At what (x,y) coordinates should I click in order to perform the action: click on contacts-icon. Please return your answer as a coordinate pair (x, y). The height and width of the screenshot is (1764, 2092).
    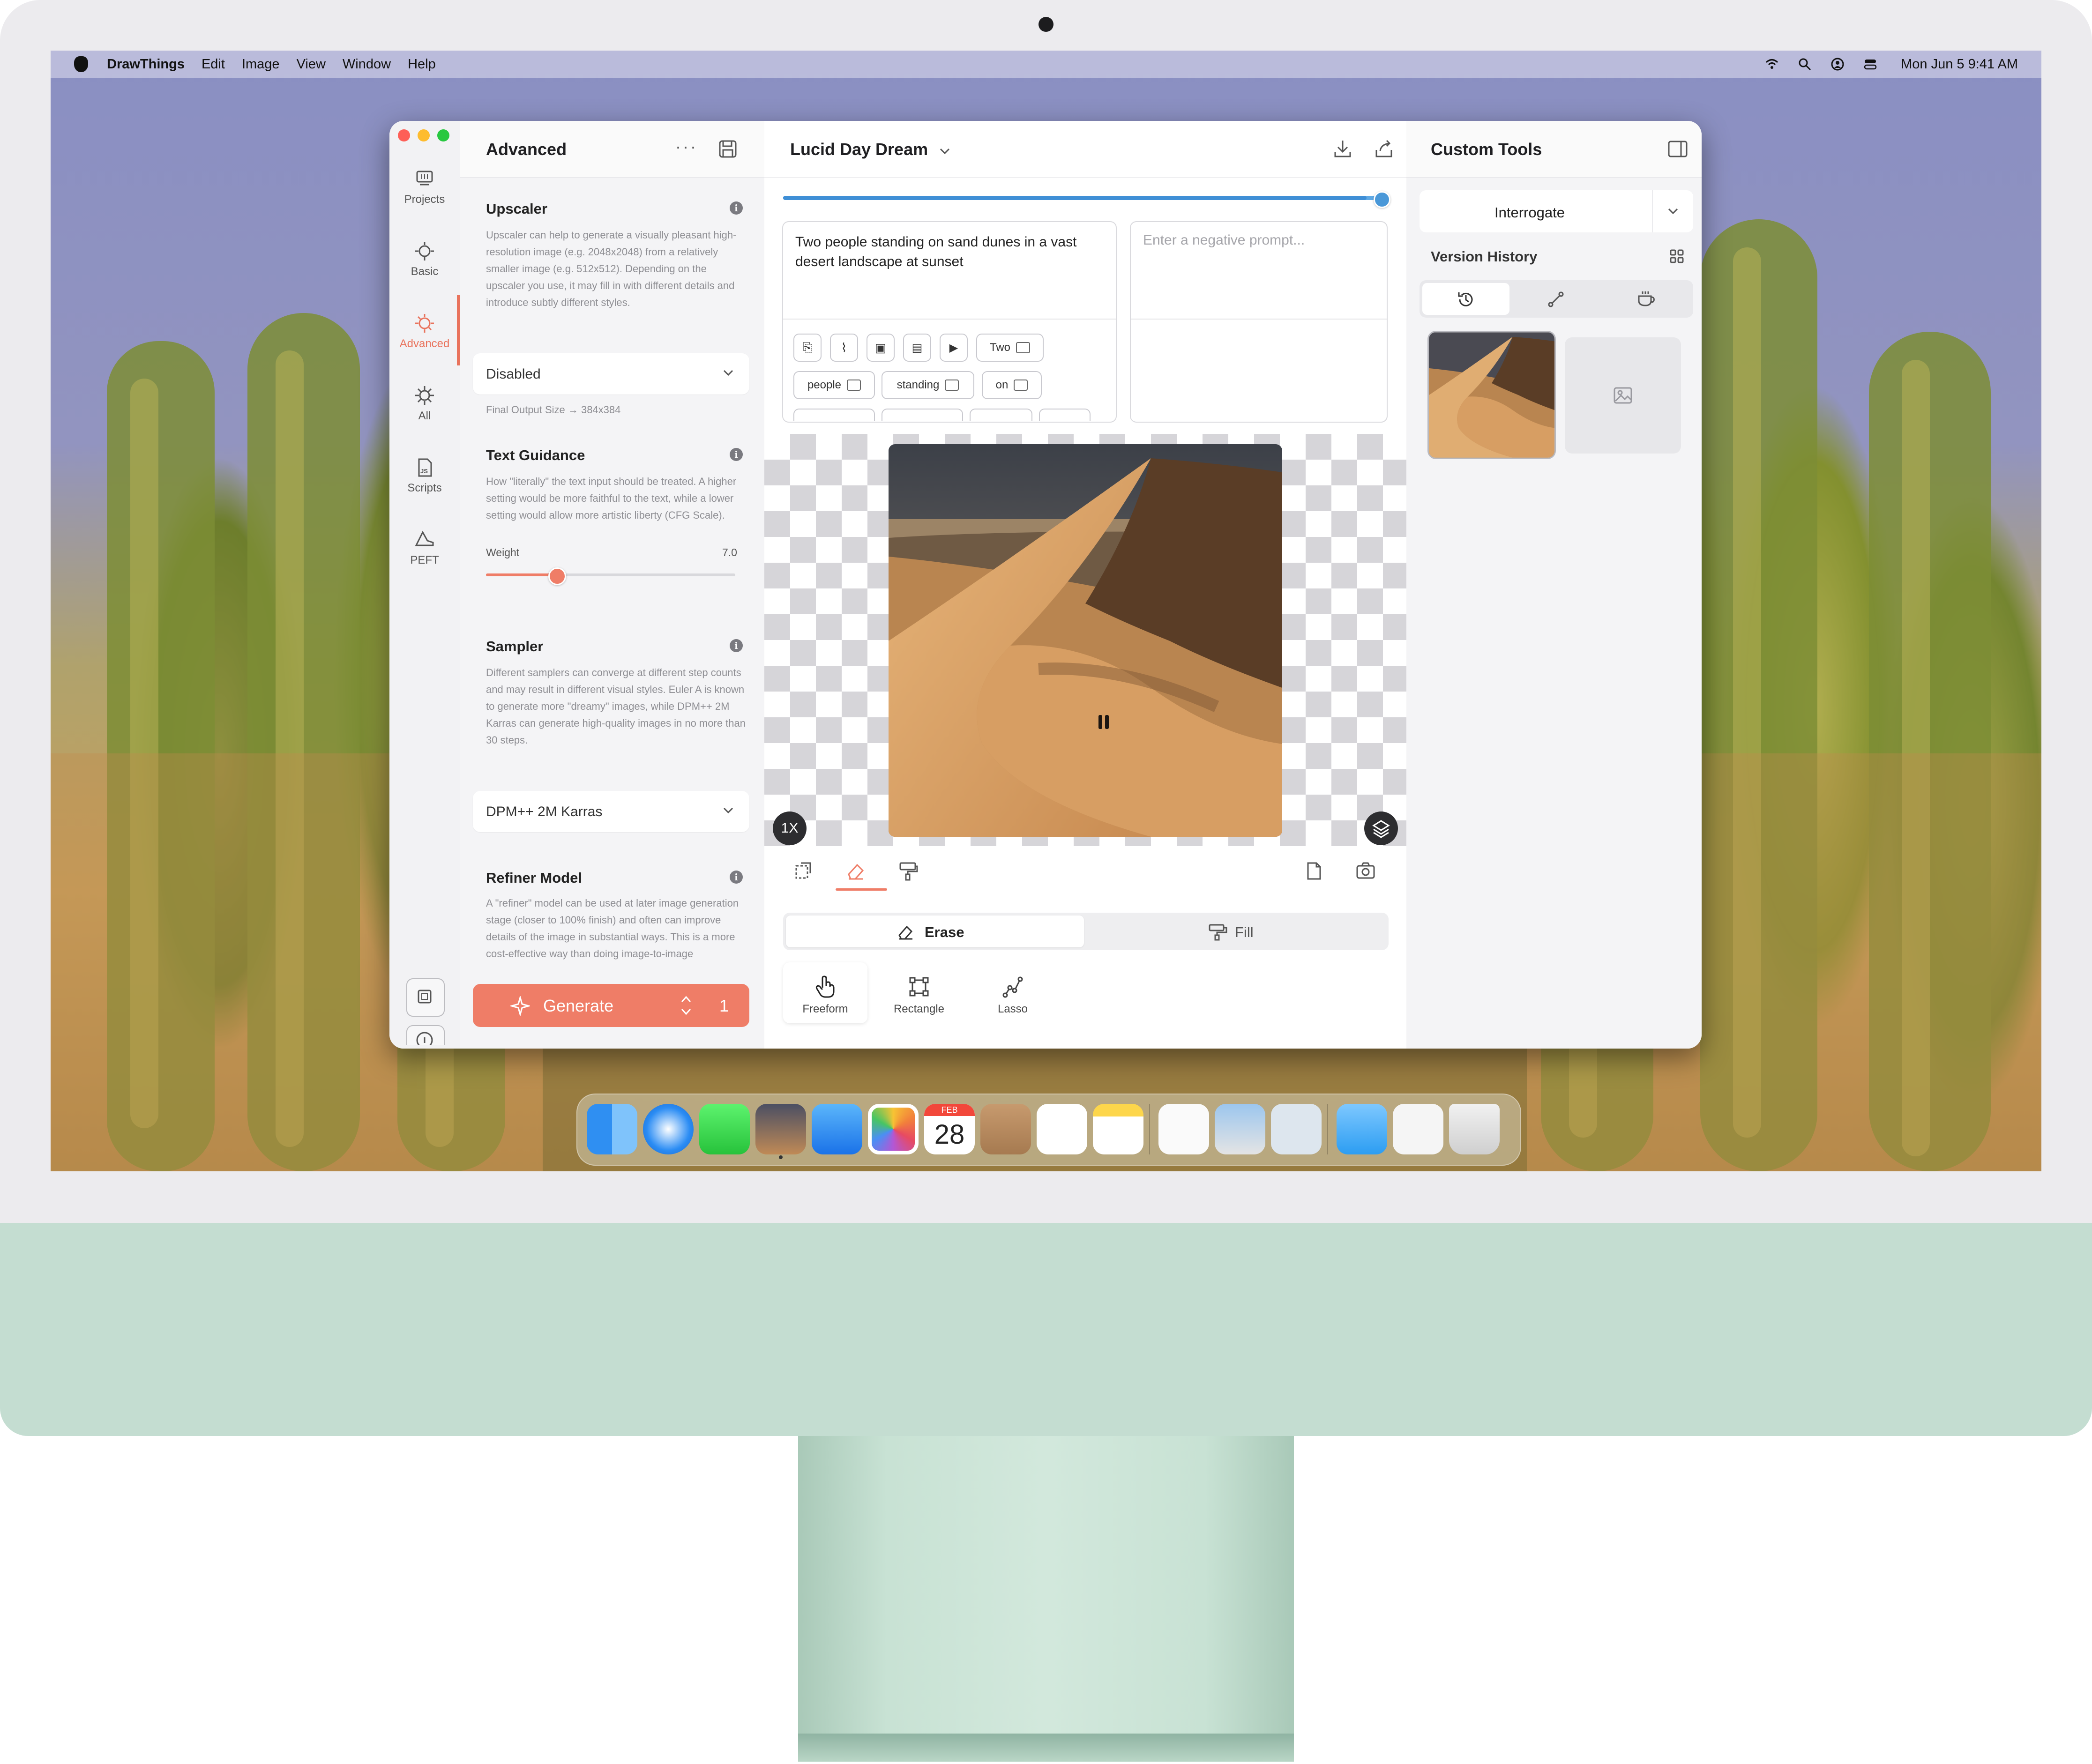
    Looking at the image, I should click on (1006, 1129).